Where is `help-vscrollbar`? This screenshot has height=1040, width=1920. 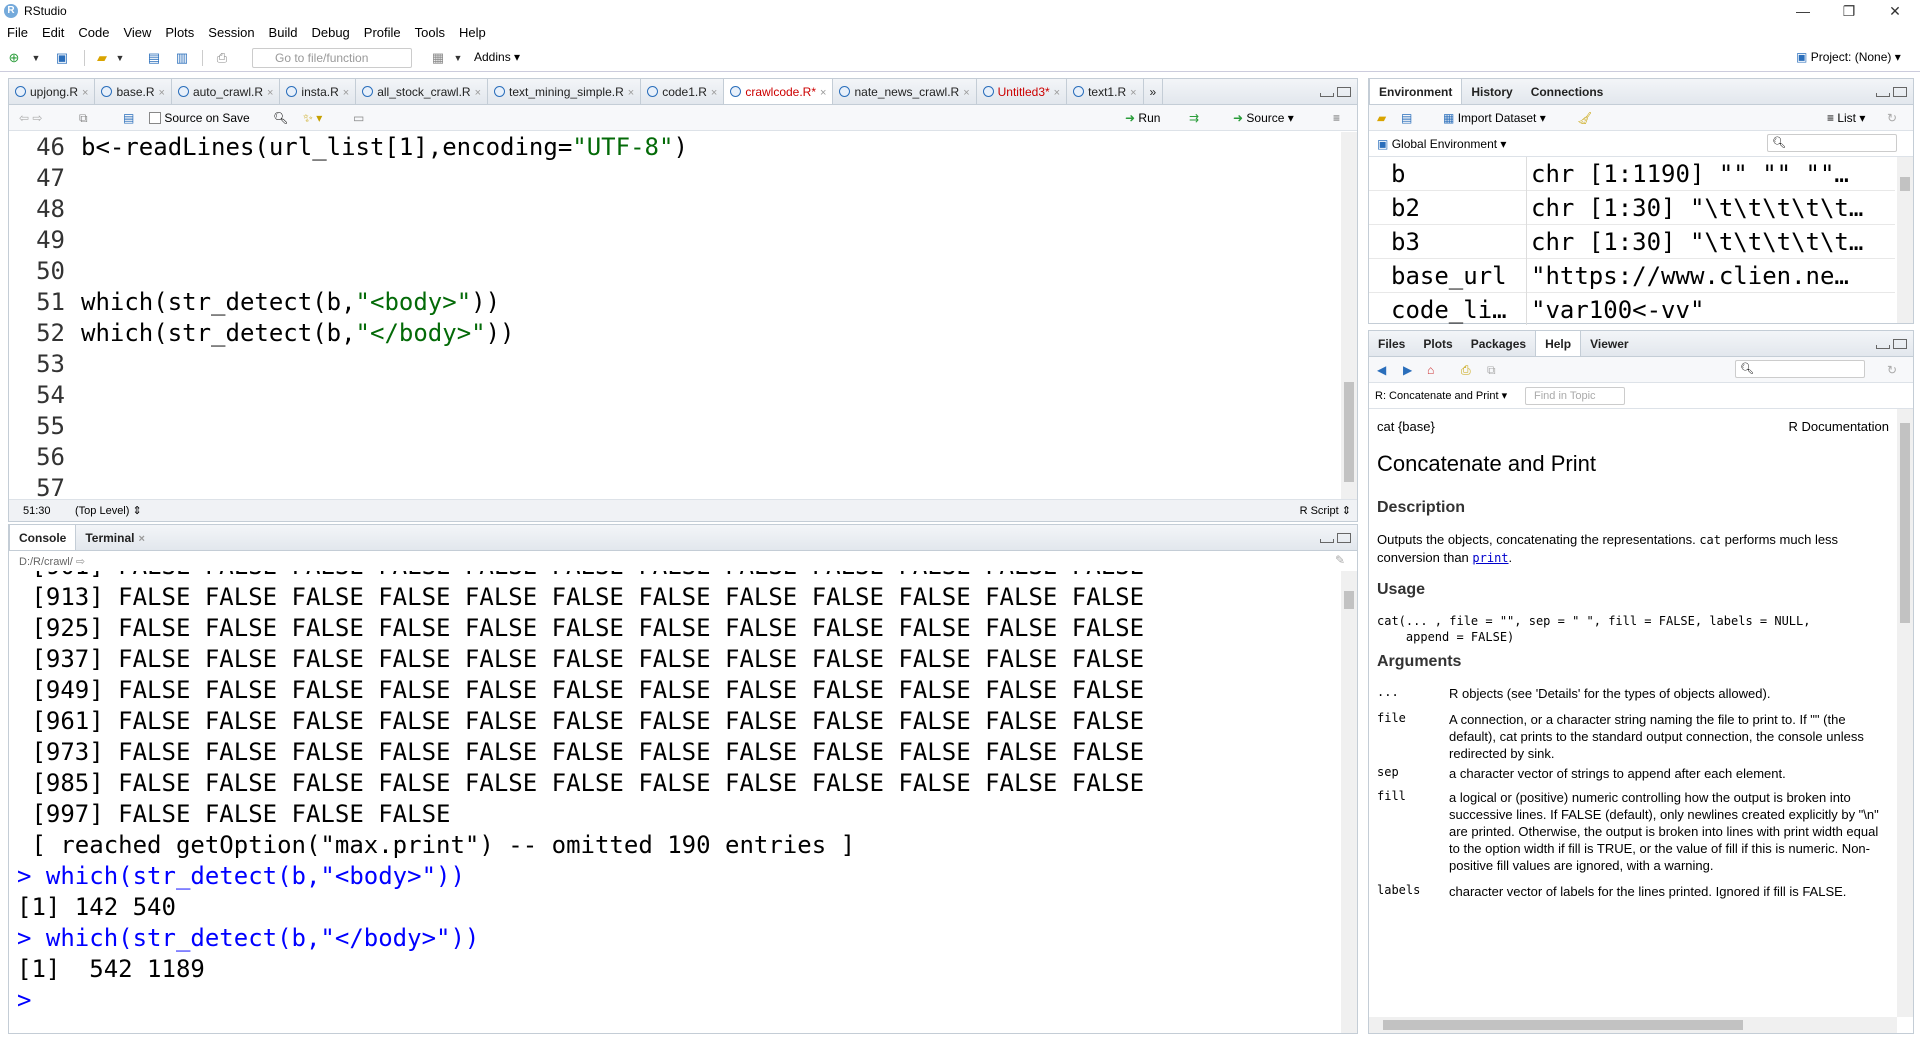 help-vscrollbar is located at coordinates (1905, 713).